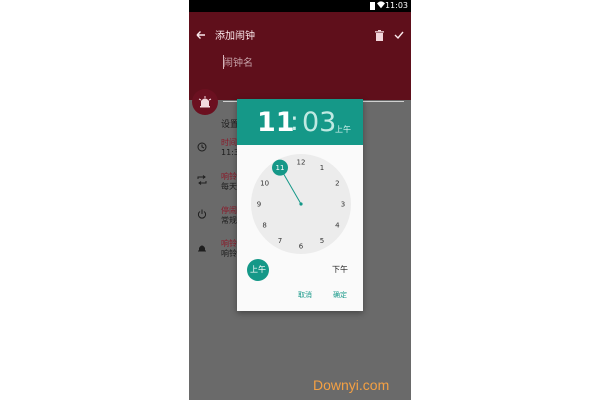  I want to click on battery-icon, so click(372, 6).